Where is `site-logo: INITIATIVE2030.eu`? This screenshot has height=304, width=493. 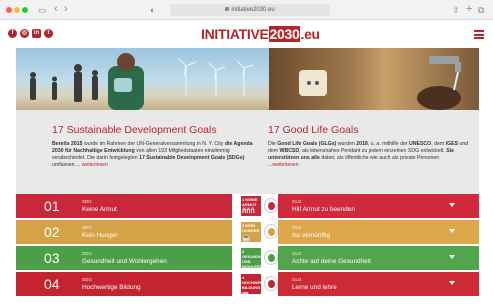 site-logo: INITIATIVE2030.eu is located at coordinates (260, 34).